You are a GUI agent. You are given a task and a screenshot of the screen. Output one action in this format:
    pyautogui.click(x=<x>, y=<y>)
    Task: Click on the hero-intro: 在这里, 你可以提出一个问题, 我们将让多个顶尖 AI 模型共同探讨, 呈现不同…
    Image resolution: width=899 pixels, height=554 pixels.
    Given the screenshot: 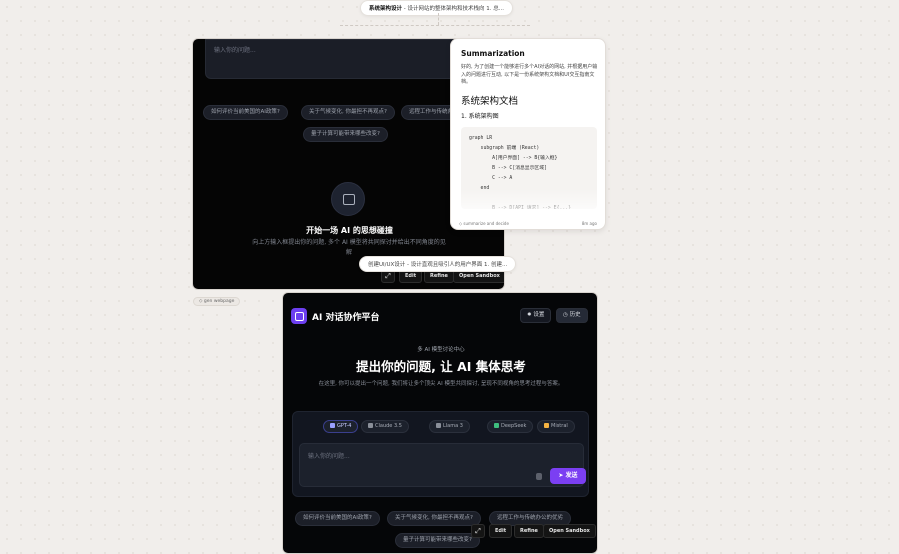 What is the action you would take?
    pyautogui.click(x=441, y=384)
    